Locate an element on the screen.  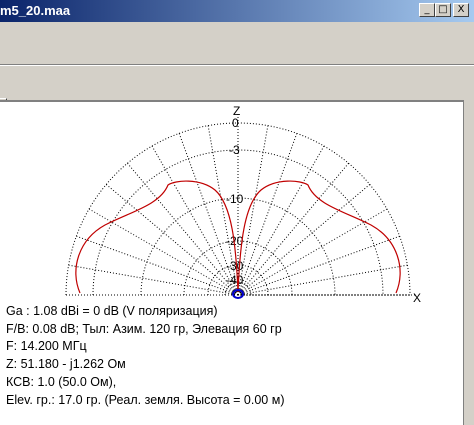
swr-line: КСВ: 1.0 (50.0 Ом), is located at coordinates (61, 381).